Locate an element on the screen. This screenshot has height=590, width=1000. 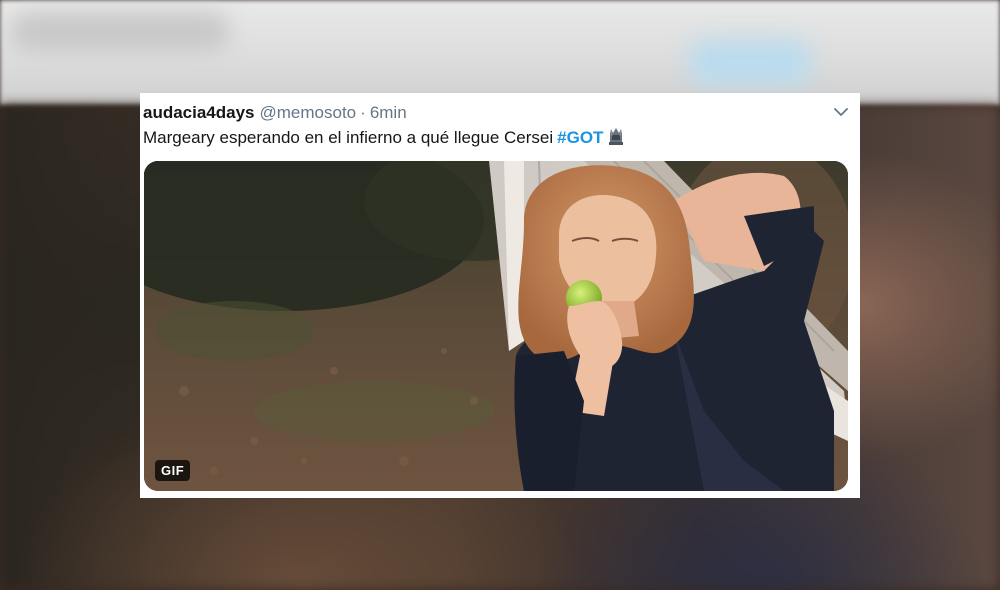
blurred-background-name is located at coordinates (120, 32).